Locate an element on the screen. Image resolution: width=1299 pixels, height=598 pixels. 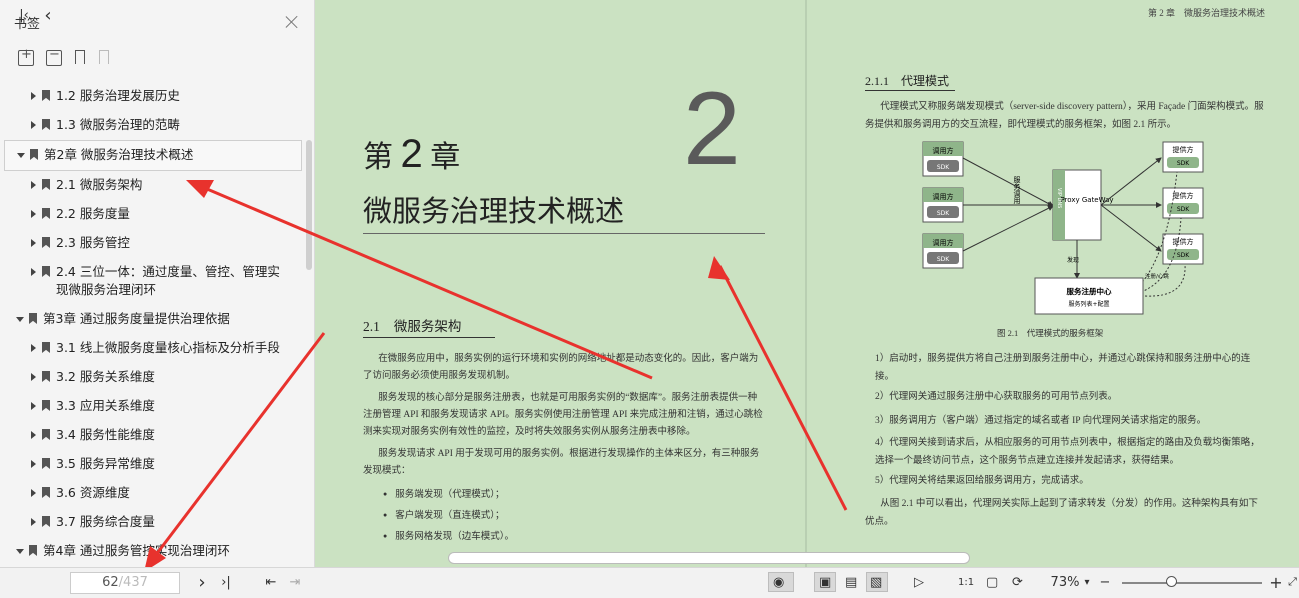
bookmark-label: 2.3 服务管控 is located at coordinates (93, 242).